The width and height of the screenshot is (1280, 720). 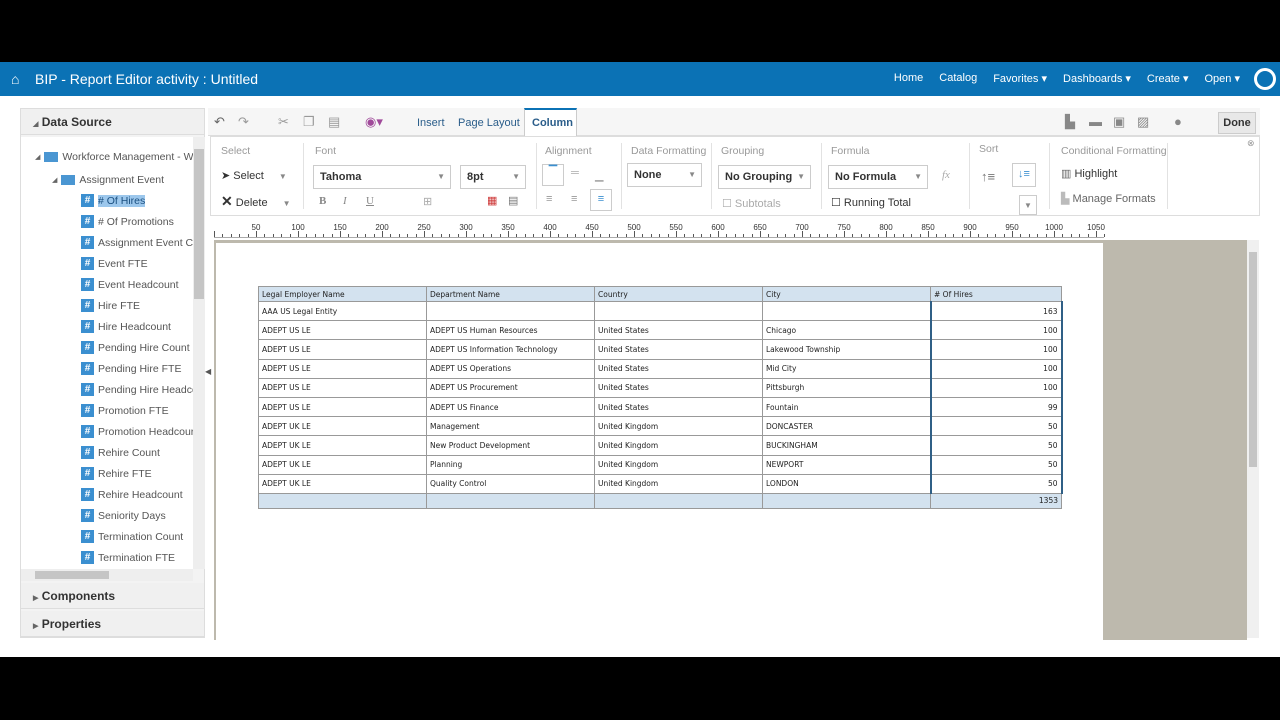 What do you see at coordinates (137, 431) in the screenshot?
I see `tree-item: # Promotion Headcour` at bounding box center [137, 431].